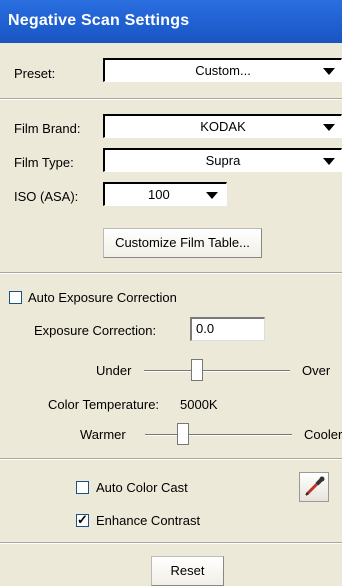 This screenshot has height=586, width=342. Describe the element at coordinates (102, 297) in the screenshot. I see `auto-exposure-label: Auto Exposure Correction` at that location.